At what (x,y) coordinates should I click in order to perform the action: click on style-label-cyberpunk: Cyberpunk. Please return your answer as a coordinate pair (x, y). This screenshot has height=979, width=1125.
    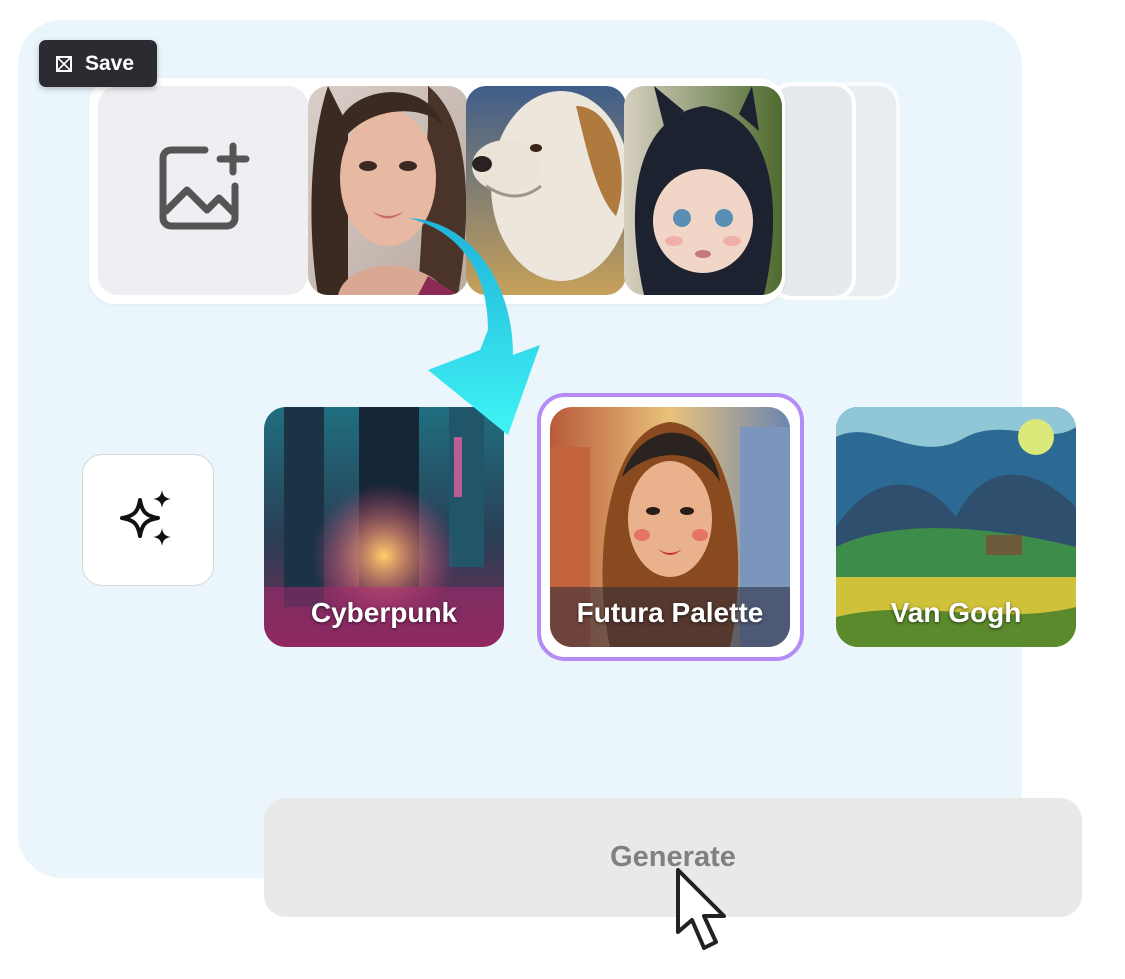
    Looking at the image, I should click on (384, 612).